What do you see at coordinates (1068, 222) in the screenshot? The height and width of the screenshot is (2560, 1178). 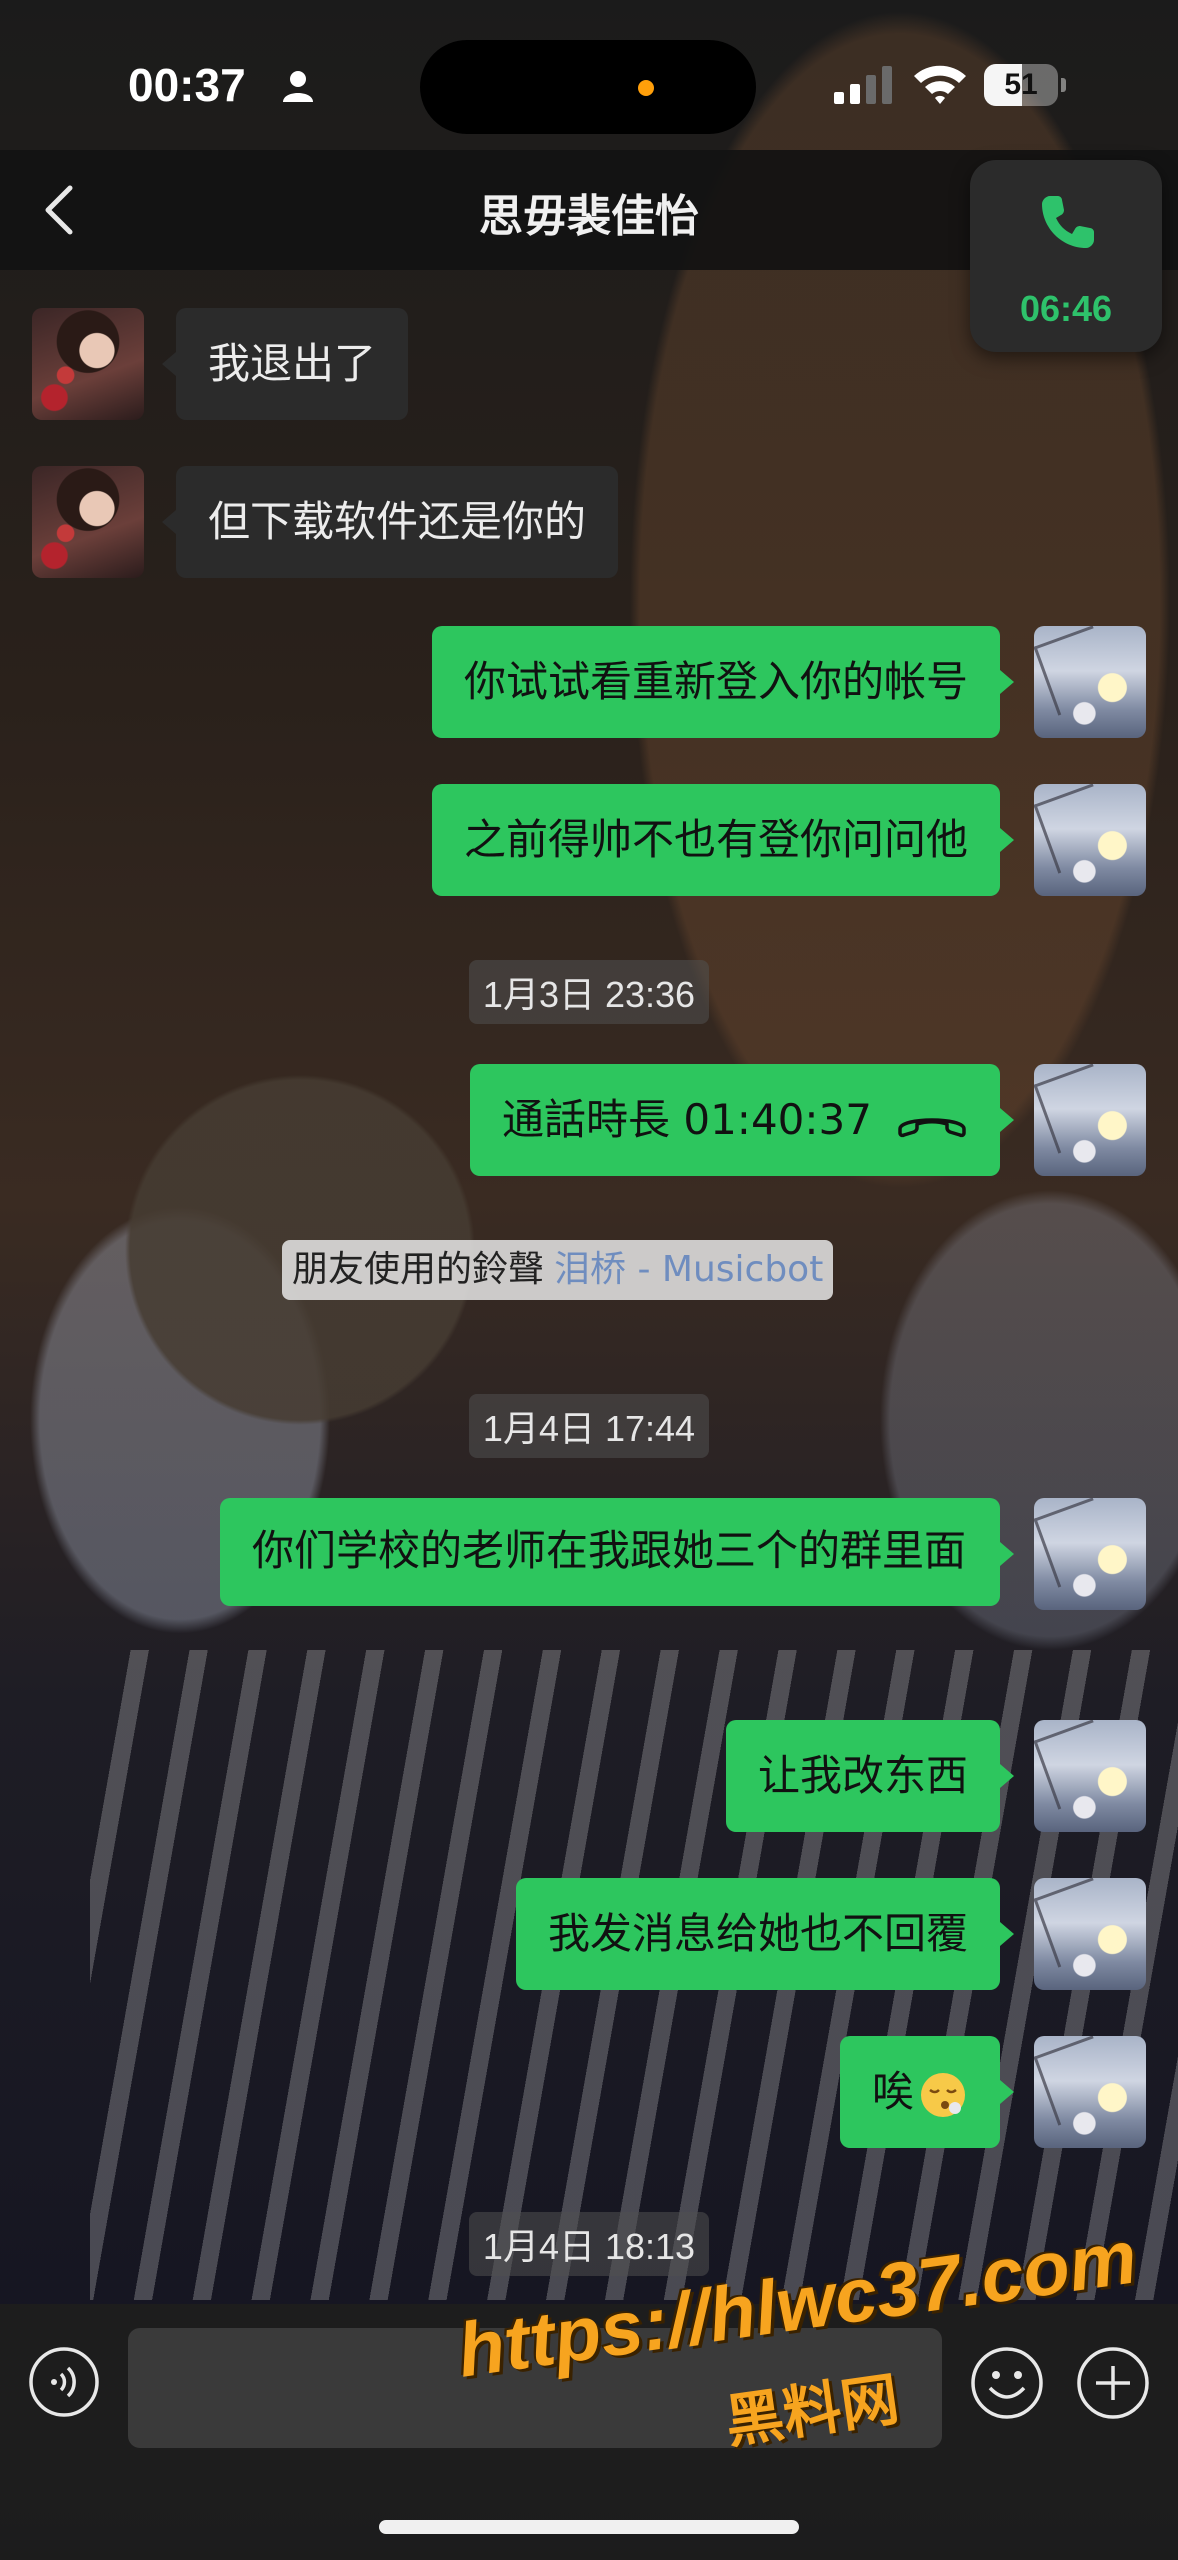 I see `phone-icon` at bounding box center [1068, 222].